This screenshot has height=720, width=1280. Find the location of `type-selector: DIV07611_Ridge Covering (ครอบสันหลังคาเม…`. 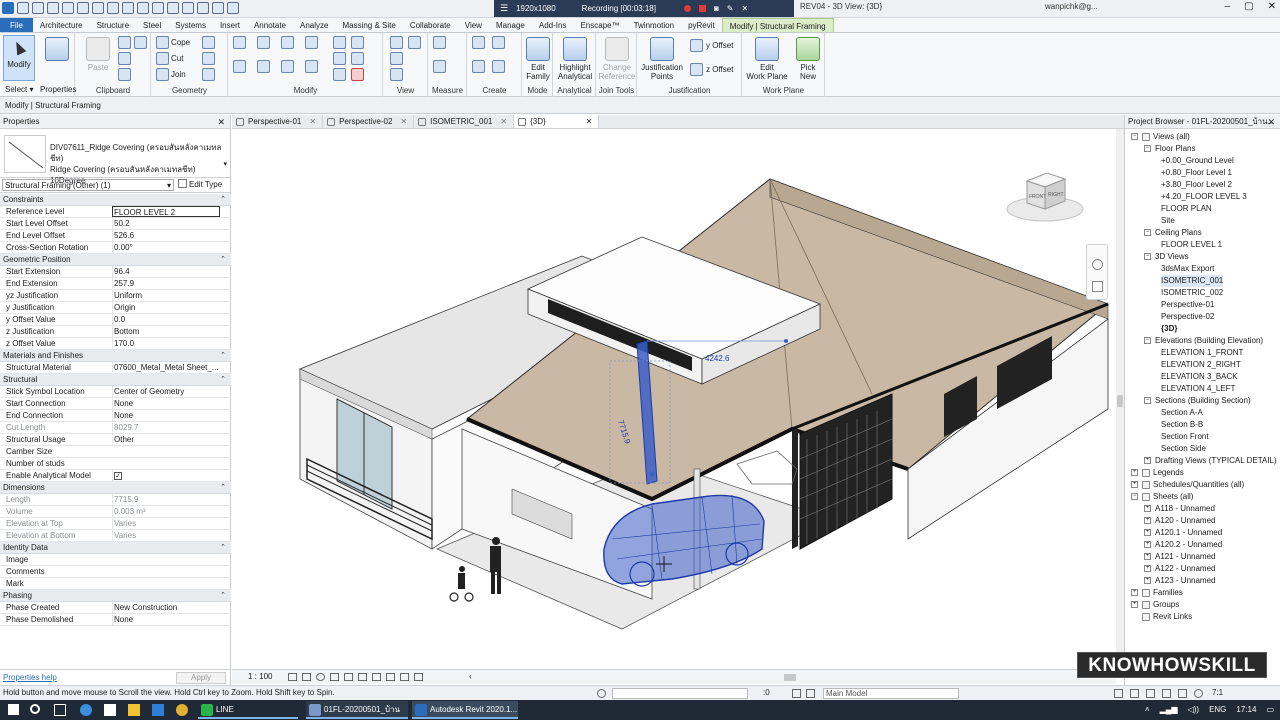

type-selector: DIV07611_Ridge Covering (ครอบสันหลังคาเม… is located at coordinates (115, 157).